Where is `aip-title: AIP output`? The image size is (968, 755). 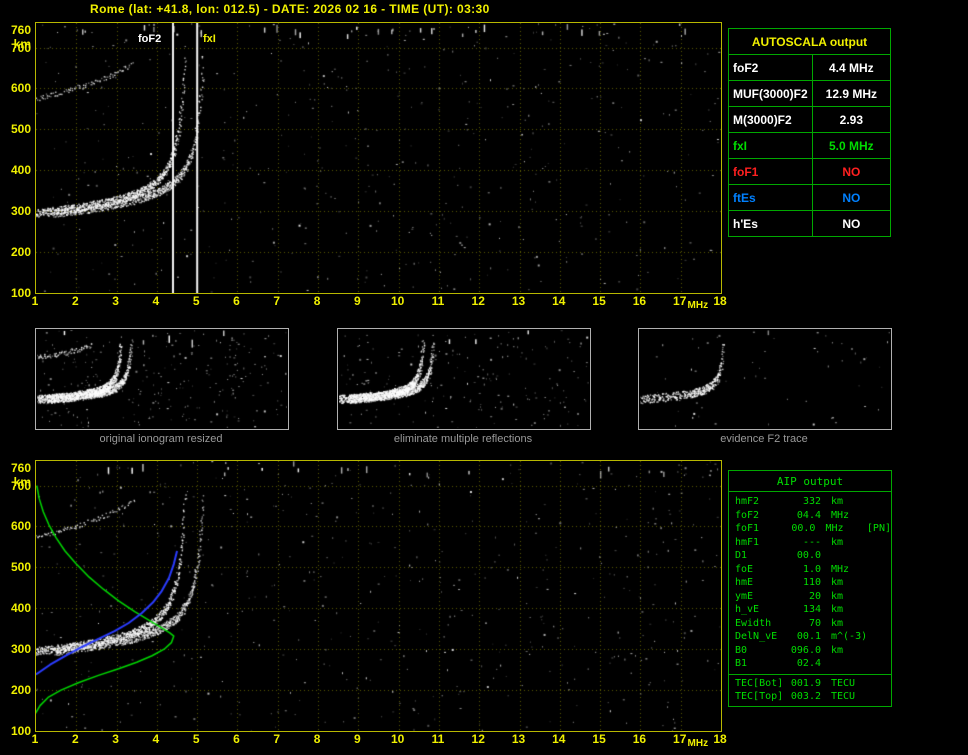
aip-title: AIP output is located at coordinates (810, 481).